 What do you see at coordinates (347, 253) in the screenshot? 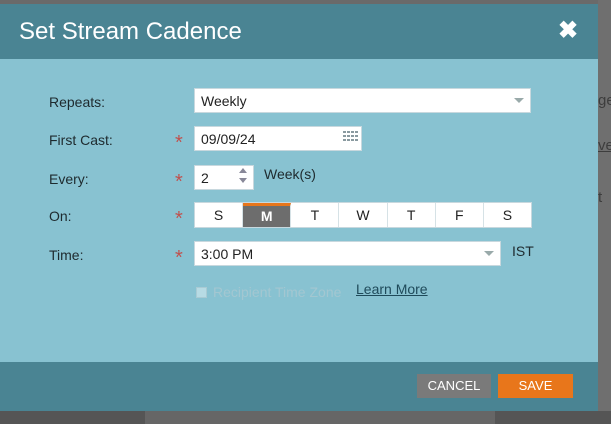
I see `time-select: 3:00 PM` at bounding box center [347, 253].